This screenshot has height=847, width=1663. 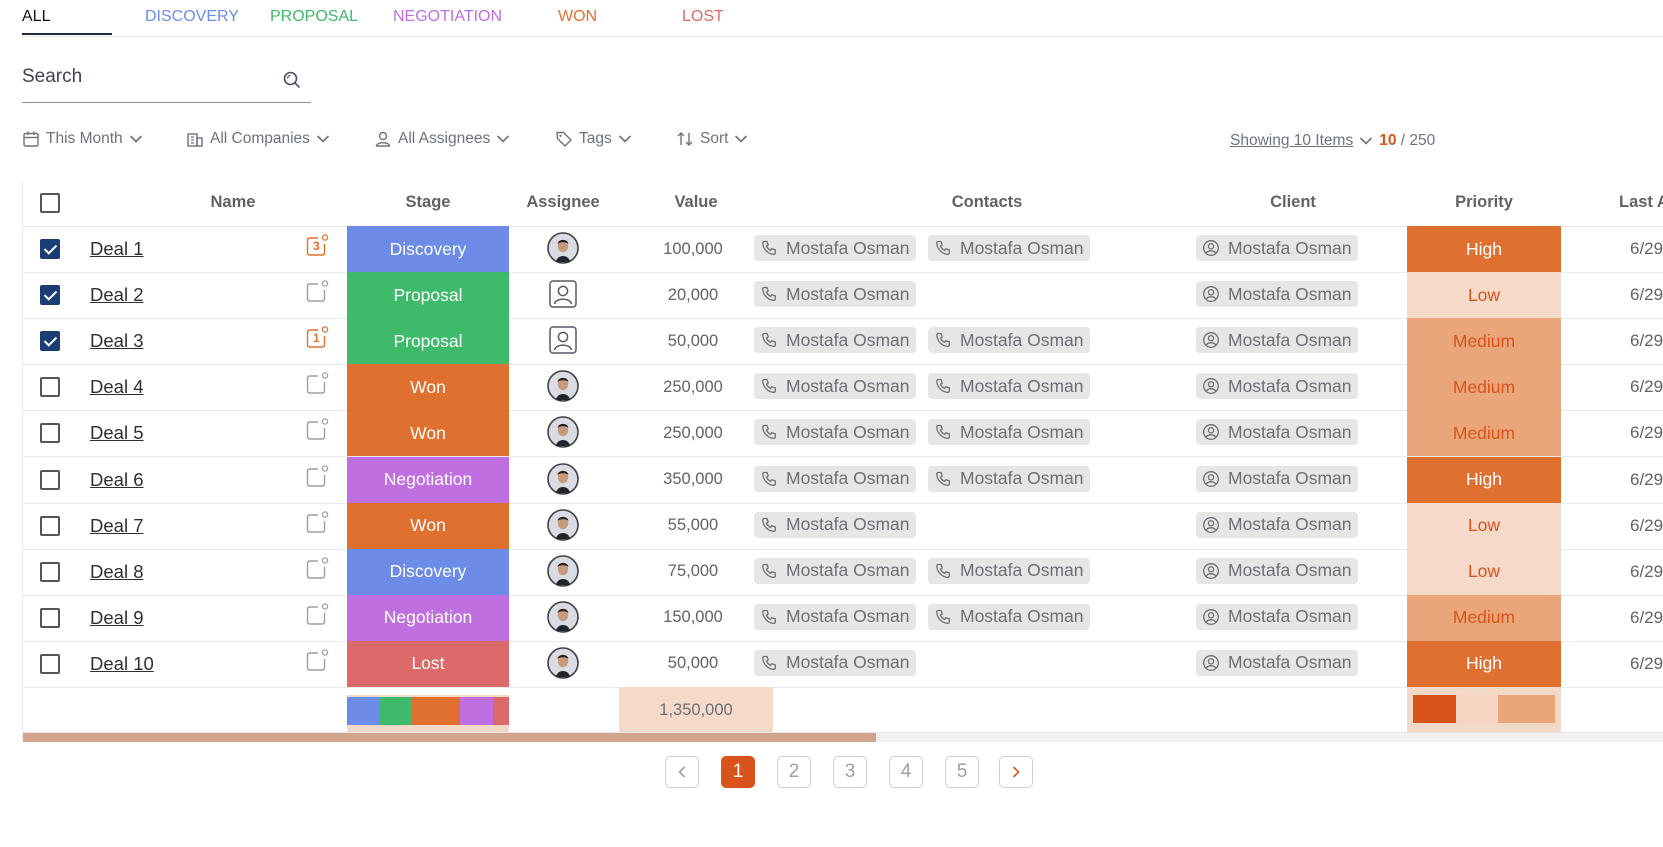 What do you see at coordinates (712, 139) in the screenshot?
I see `sort-filter: Sort` at bounding box center [712, 139].